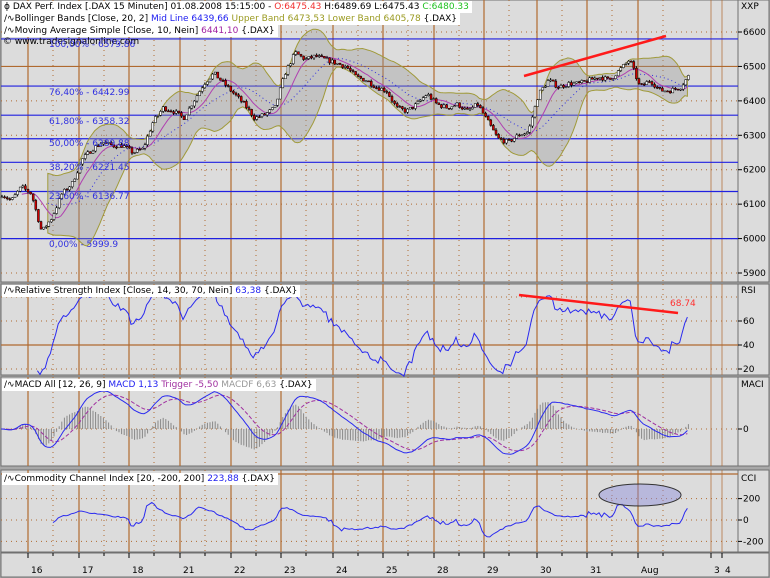 This screenshot has height=578, width=770. I want to click on time-axis-label: 4, so click(728, 571).